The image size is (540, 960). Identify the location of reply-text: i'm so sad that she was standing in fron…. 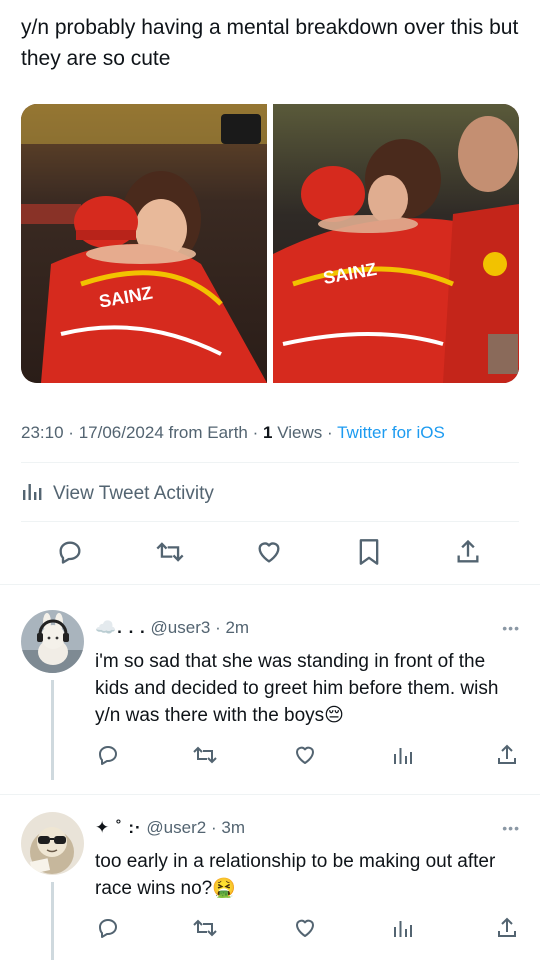
(297, 688).